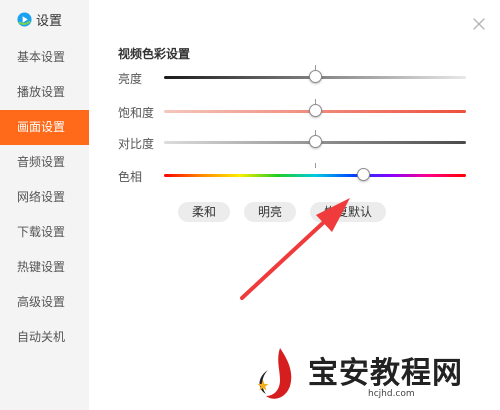 The height and width of the screenshot is (410, 500). What do you see at coordinates (315, 165) in the screenshot?
I see `hue-default-tick` at bounding box center [315, 165].